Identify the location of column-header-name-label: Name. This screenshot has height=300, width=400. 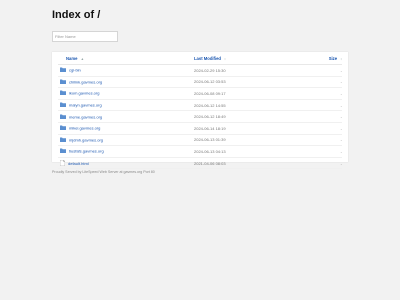
(72, 58).